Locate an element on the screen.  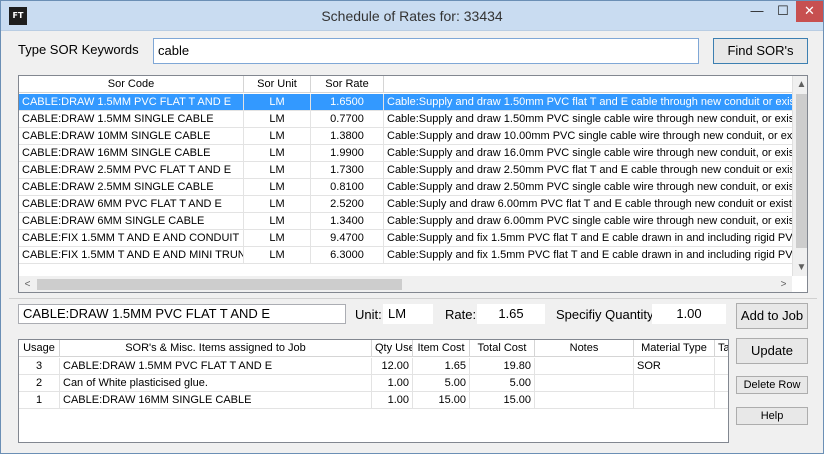
col-sor-code: Sor Code is located at coordinates (131, 84).